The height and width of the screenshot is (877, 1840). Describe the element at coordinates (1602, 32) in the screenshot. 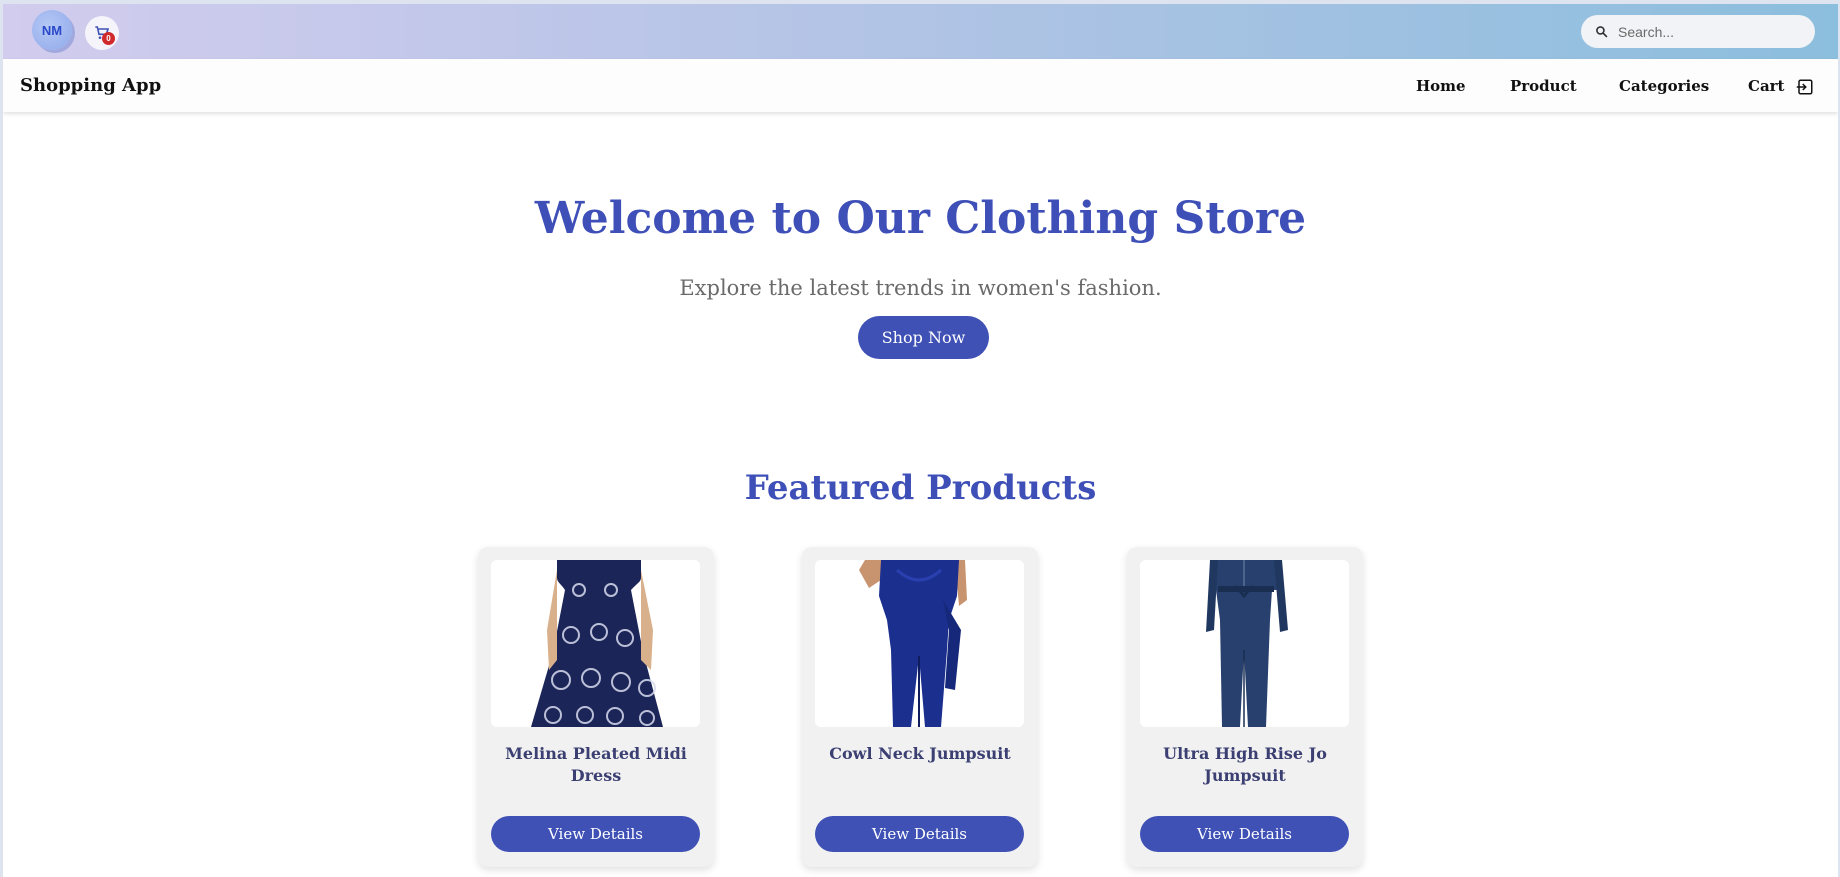

I see `search-icon` at that location.